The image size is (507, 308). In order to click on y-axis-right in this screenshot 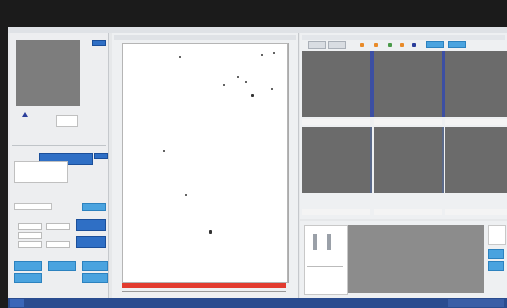, I will do `click(288, 163)`.